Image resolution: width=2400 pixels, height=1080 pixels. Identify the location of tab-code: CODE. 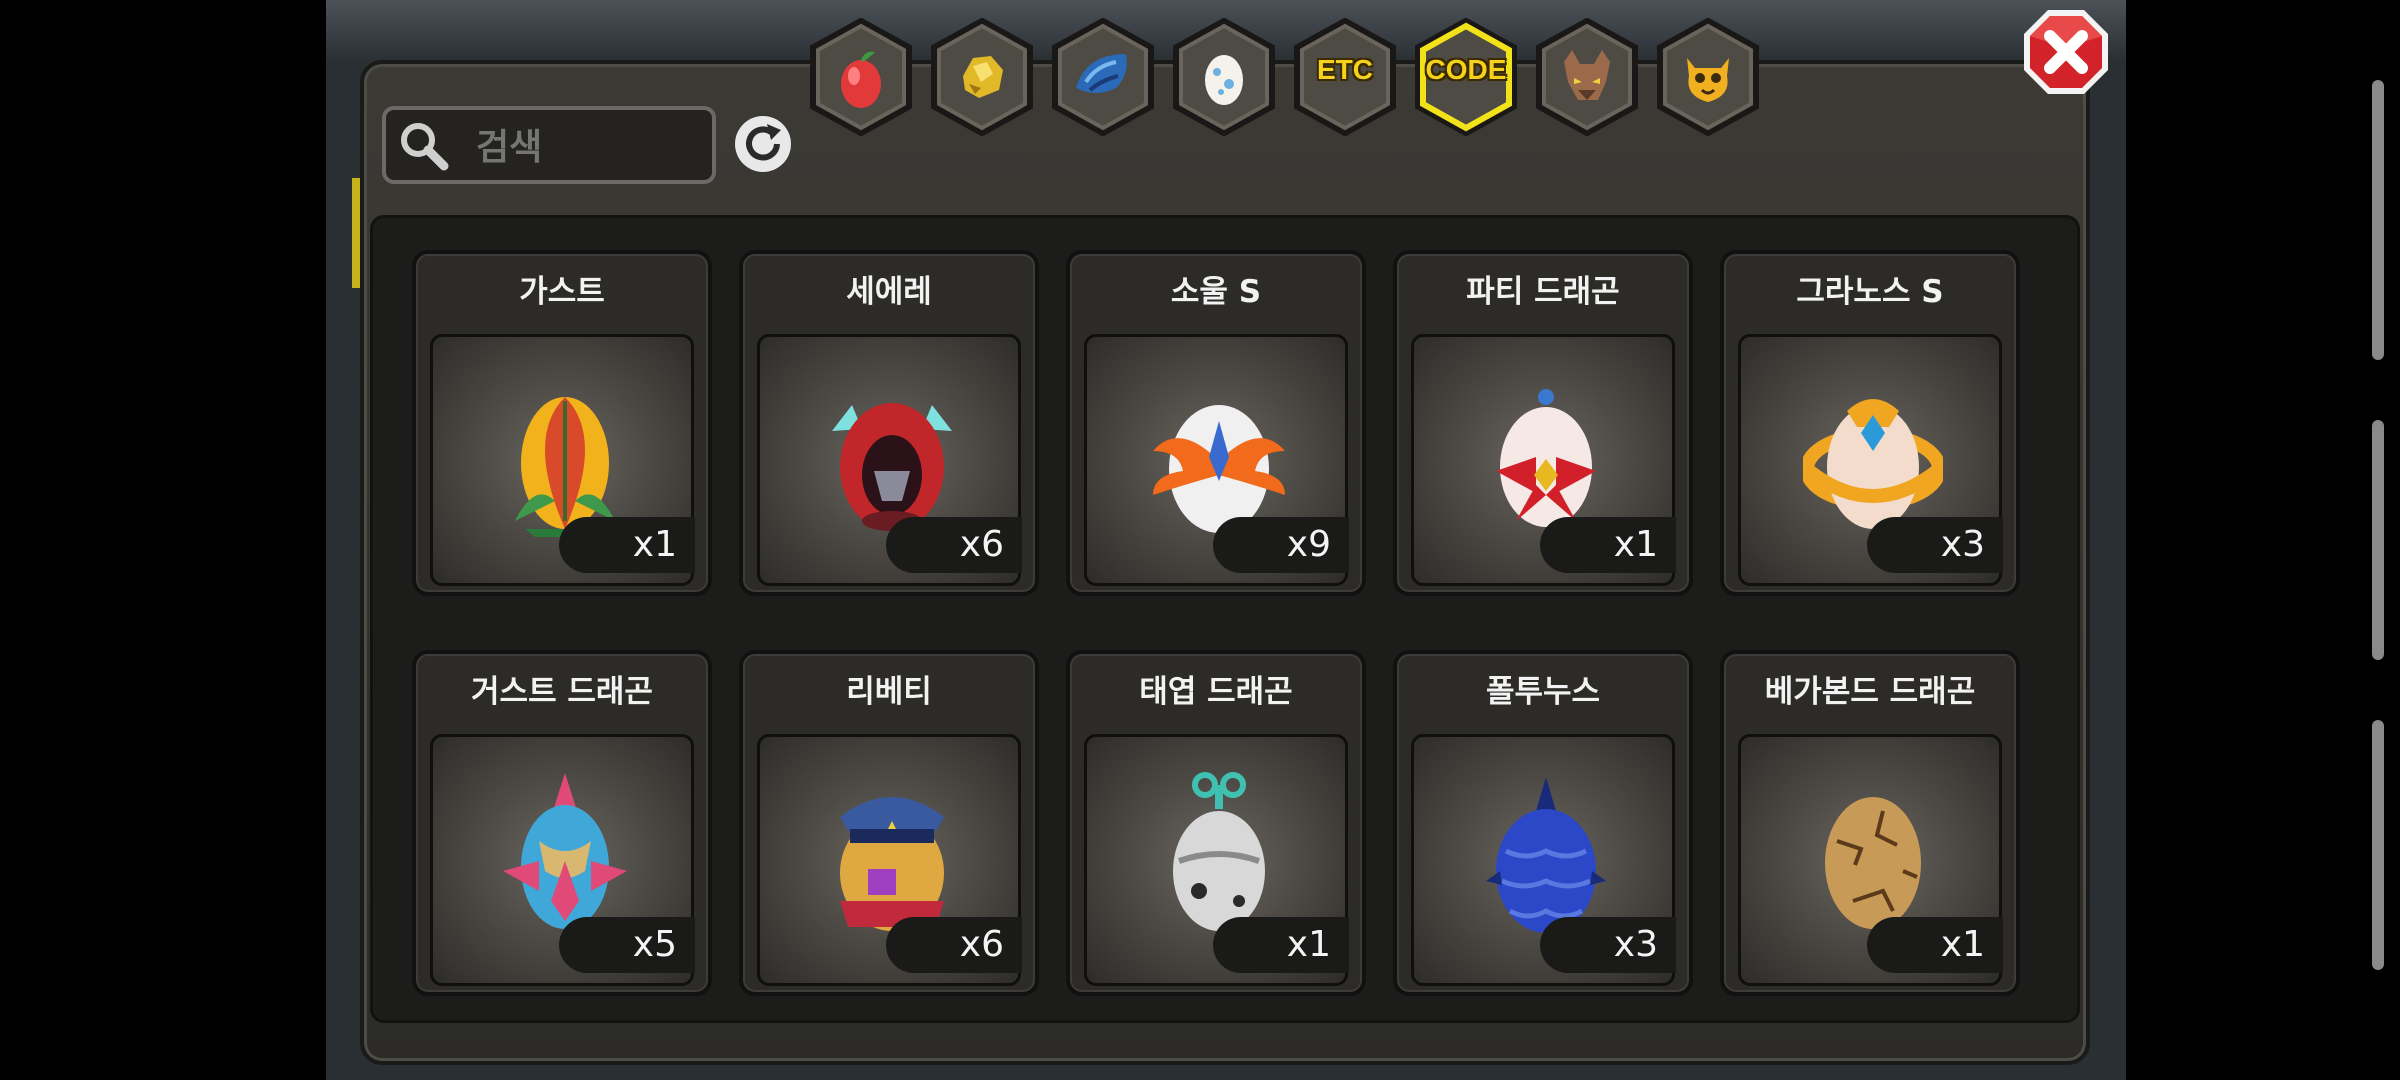
(1466, 77).